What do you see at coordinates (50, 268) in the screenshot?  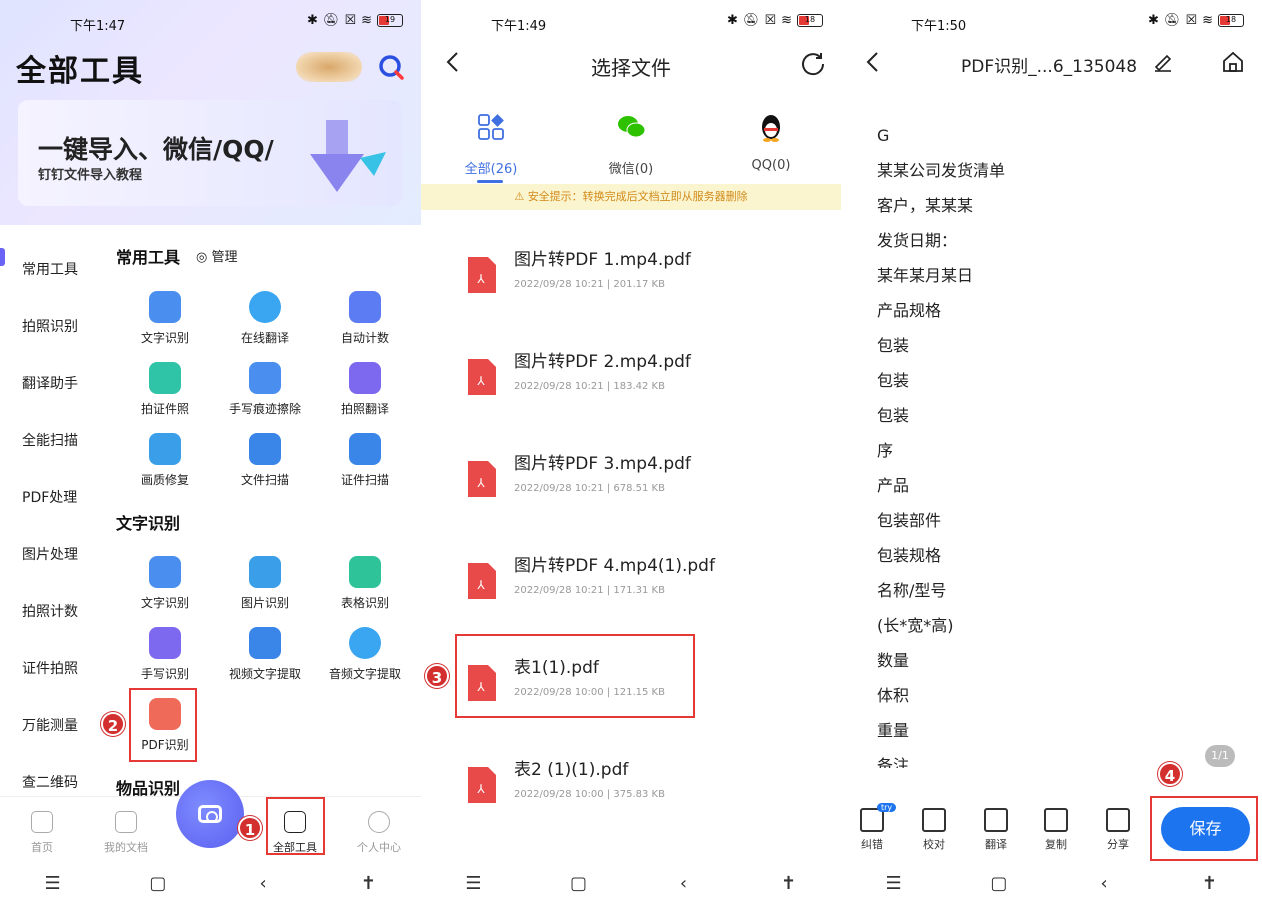 I see `sidebar-item-common-tools: 常用工具` at bounding box center [50, 268].